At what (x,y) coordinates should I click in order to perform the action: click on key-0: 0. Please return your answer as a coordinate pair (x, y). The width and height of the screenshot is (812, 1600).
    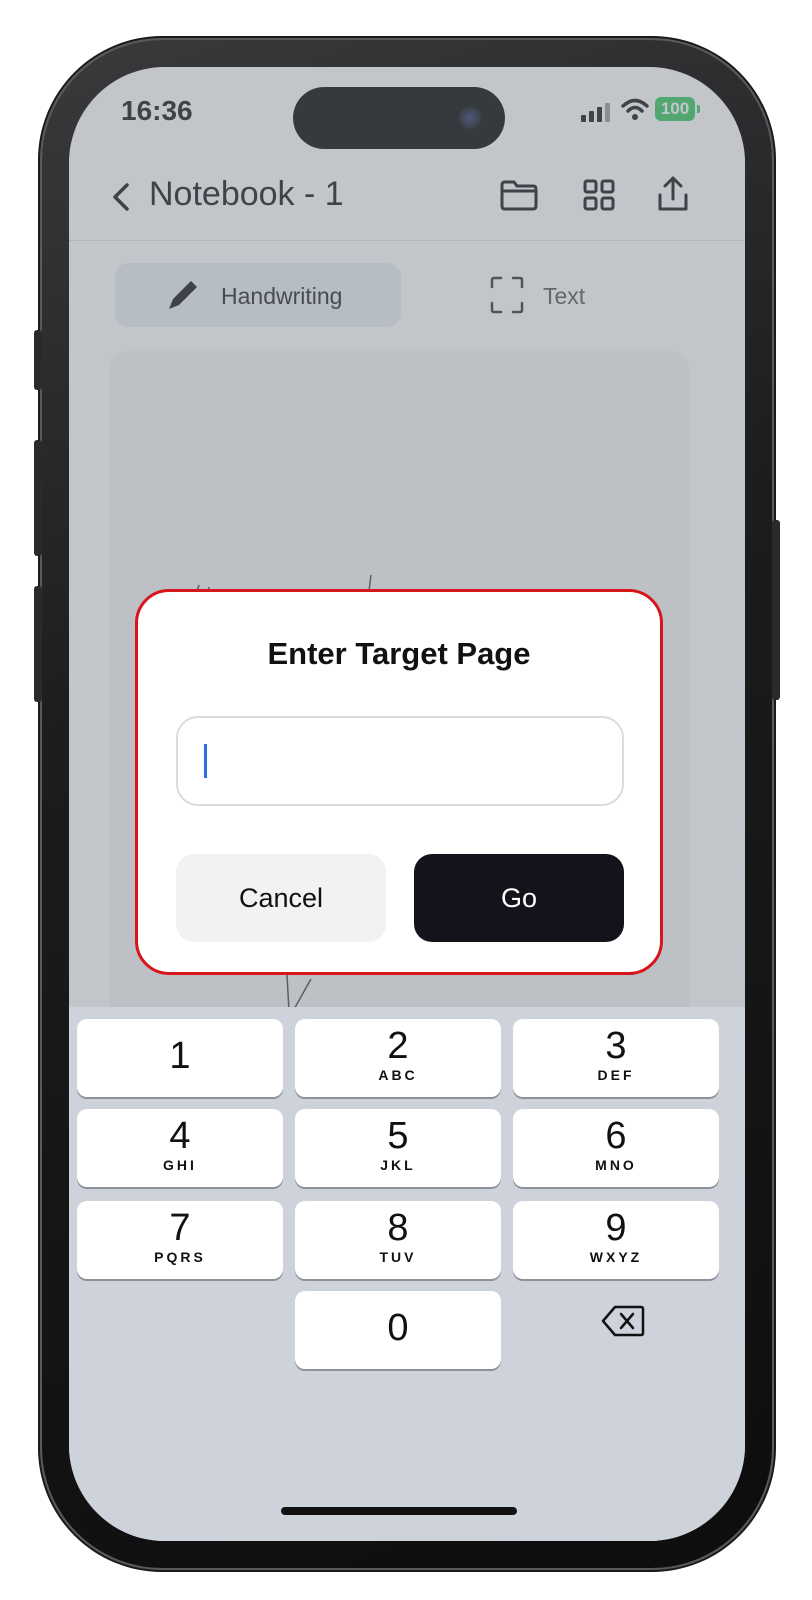
    Looking at the image, I should click on (398, 1330).